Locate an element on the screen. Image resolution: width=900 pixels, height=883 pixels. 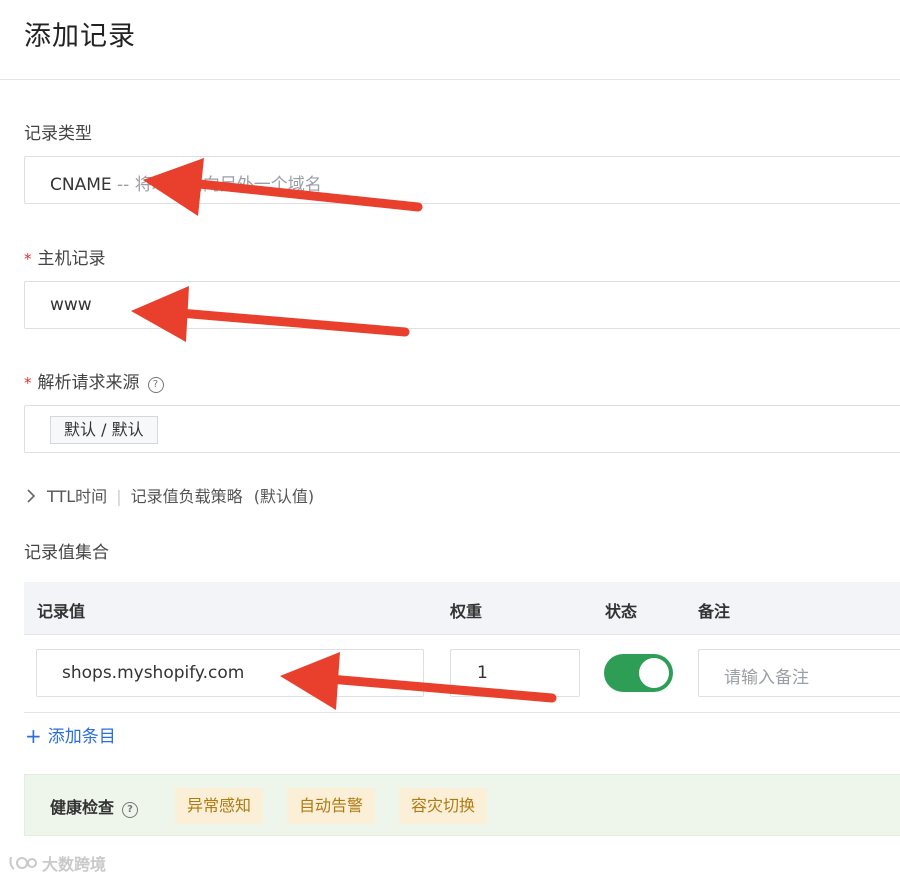
resolve-source-tag: 默认 / 默认 is located at coordinates (104, 430).